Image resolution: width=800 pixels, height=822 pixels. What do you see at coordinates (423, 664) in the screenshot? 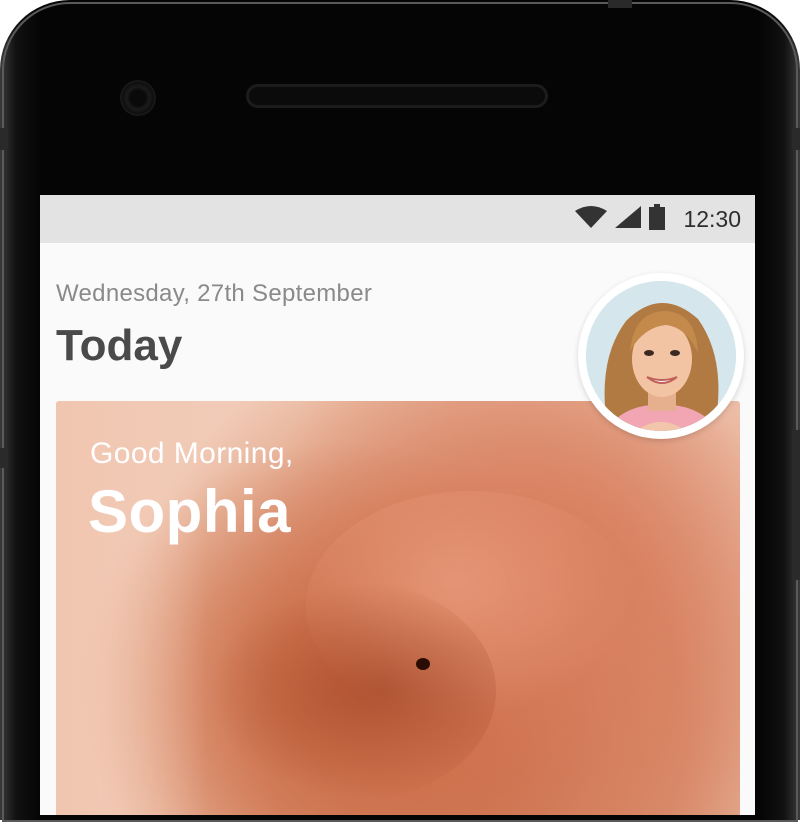
I see `fetus-eye` at bounding box center [423, 664].